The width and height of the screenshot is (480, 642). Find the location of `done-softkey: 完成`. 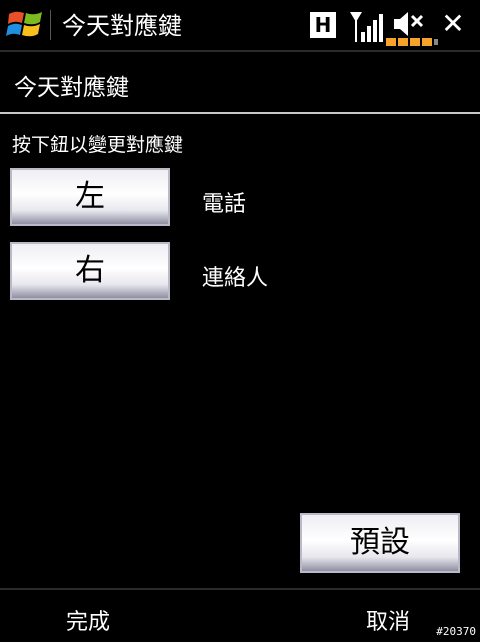

done-softkey: 完成 is located at coordinates (88, 620).